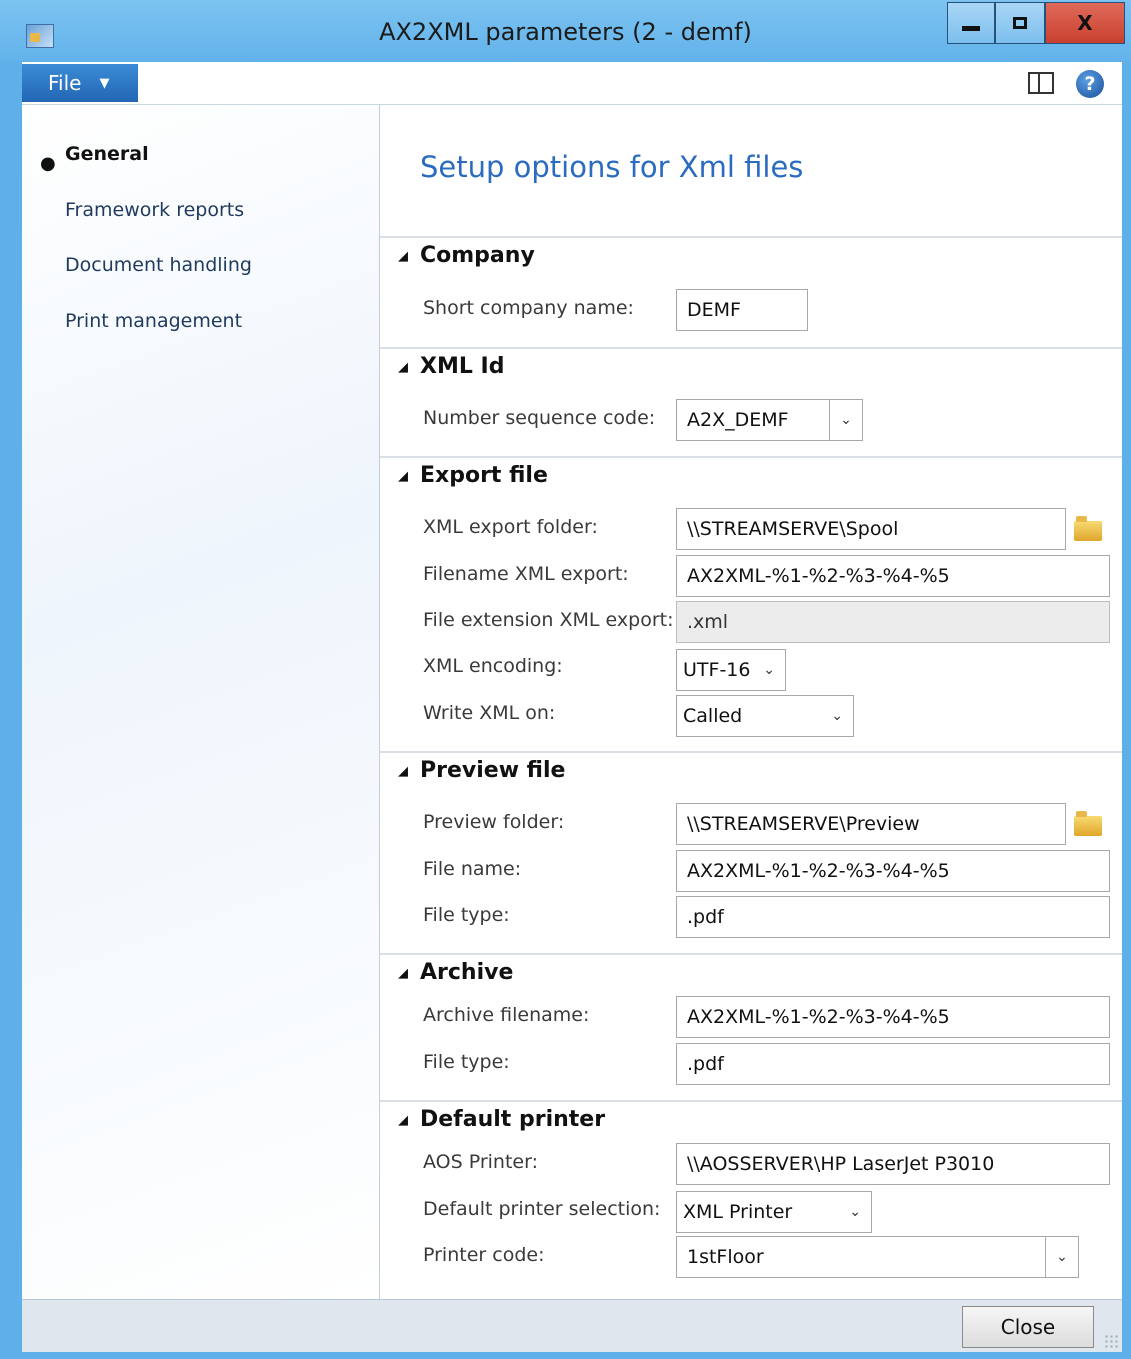 The image size is (1131, 1359). I want to click on section-header-export-file: ◢ Export file, so click(473, 475).